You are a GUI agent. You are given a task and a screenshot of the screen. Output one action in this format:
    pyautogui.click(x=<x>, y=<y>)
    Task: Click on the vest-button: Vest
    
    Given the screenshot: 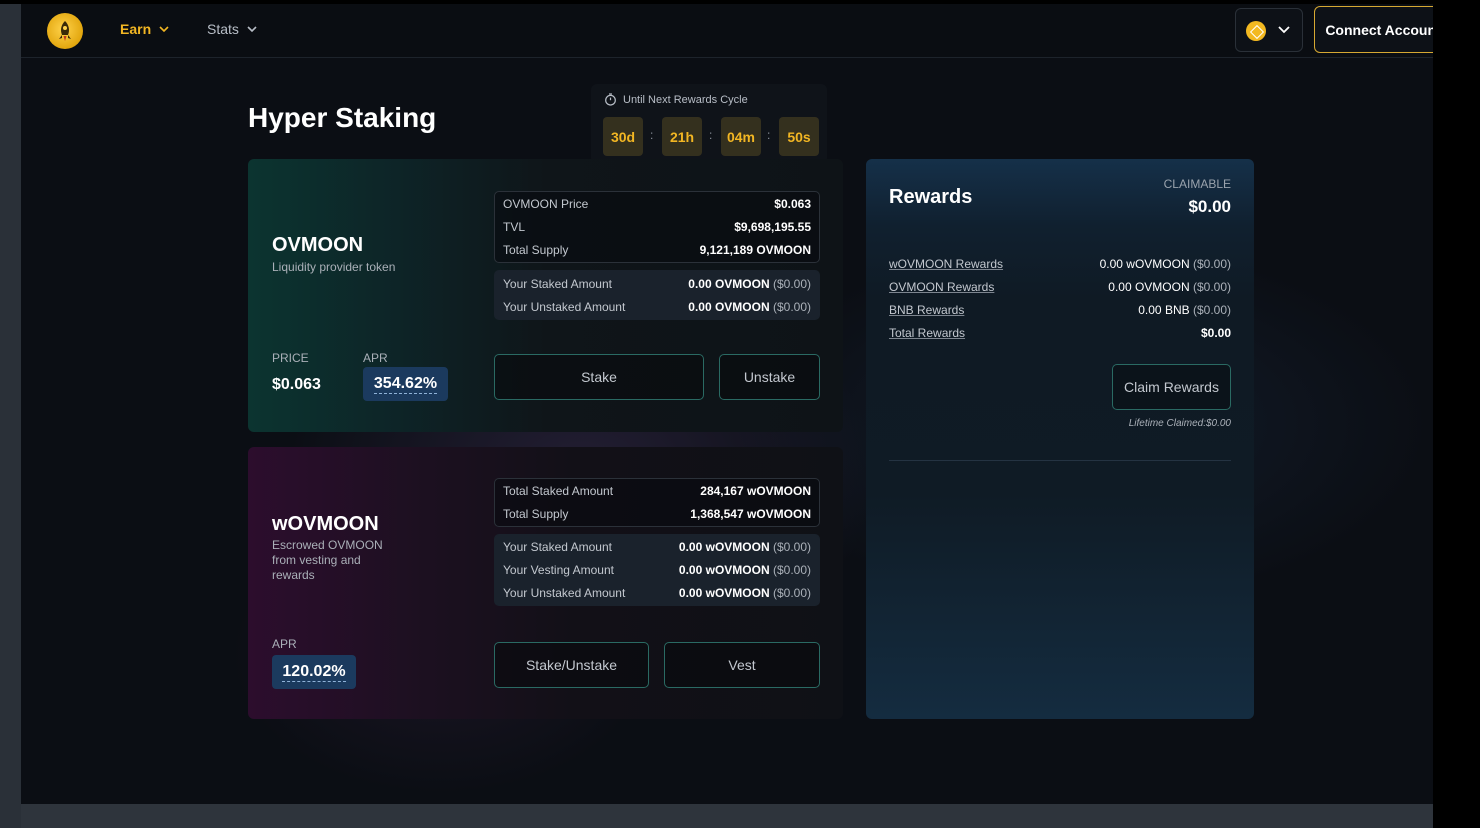 What is the action you would take?
    pyautogui.click(x=742, y=665)
    